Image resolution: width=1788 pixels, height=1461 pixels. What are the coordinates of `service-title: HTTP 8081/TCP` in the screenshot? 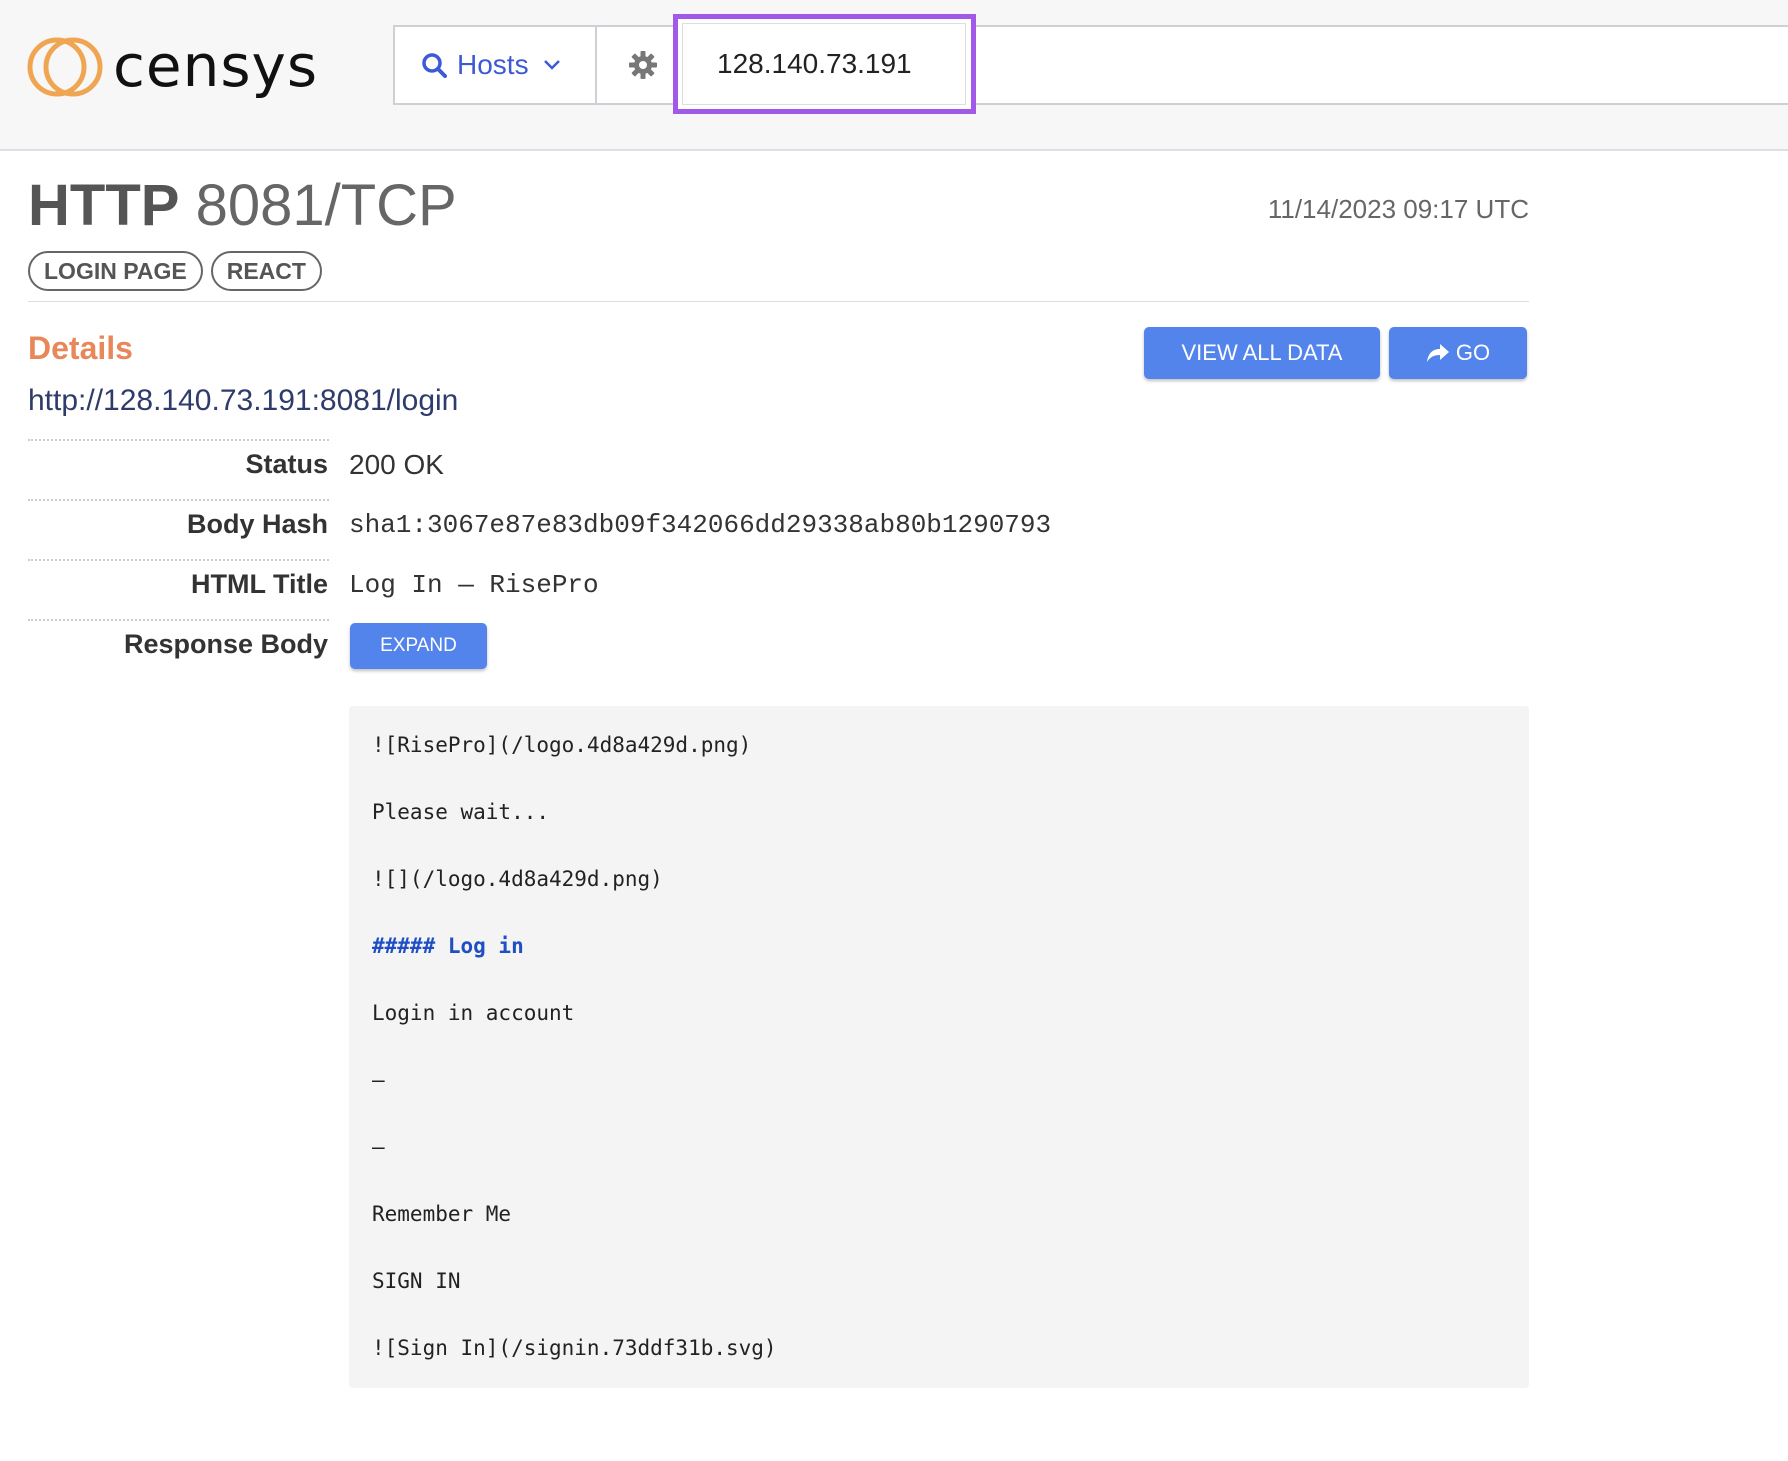 It's located at (242, 206).